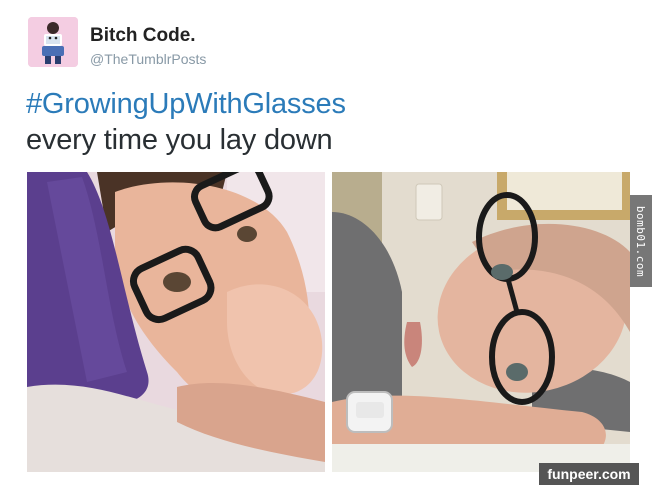 This screenshot has width=660, height=485. I want to click on watermark-bottom-badge: funpeer.com, so click(589, 474).